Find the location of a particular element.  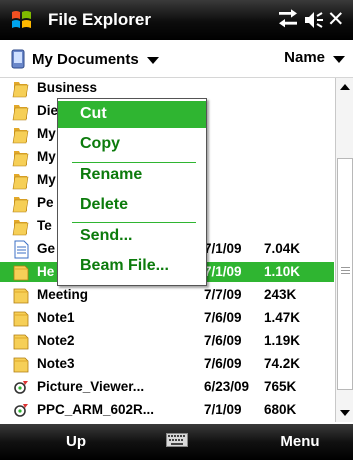

list-item: Note1 7/6/09 1.47K is located at coordinates (167, 318).